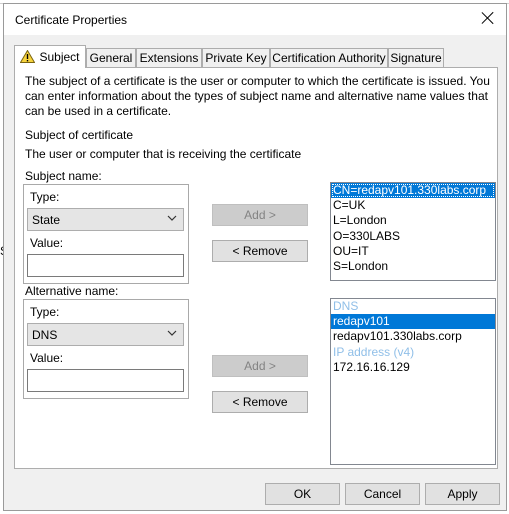 This screenshot has width=509, height=514. Describe the element at coordinates (71, 20) in the screenshot. I see `window-title: Certificate Properties` at that location.